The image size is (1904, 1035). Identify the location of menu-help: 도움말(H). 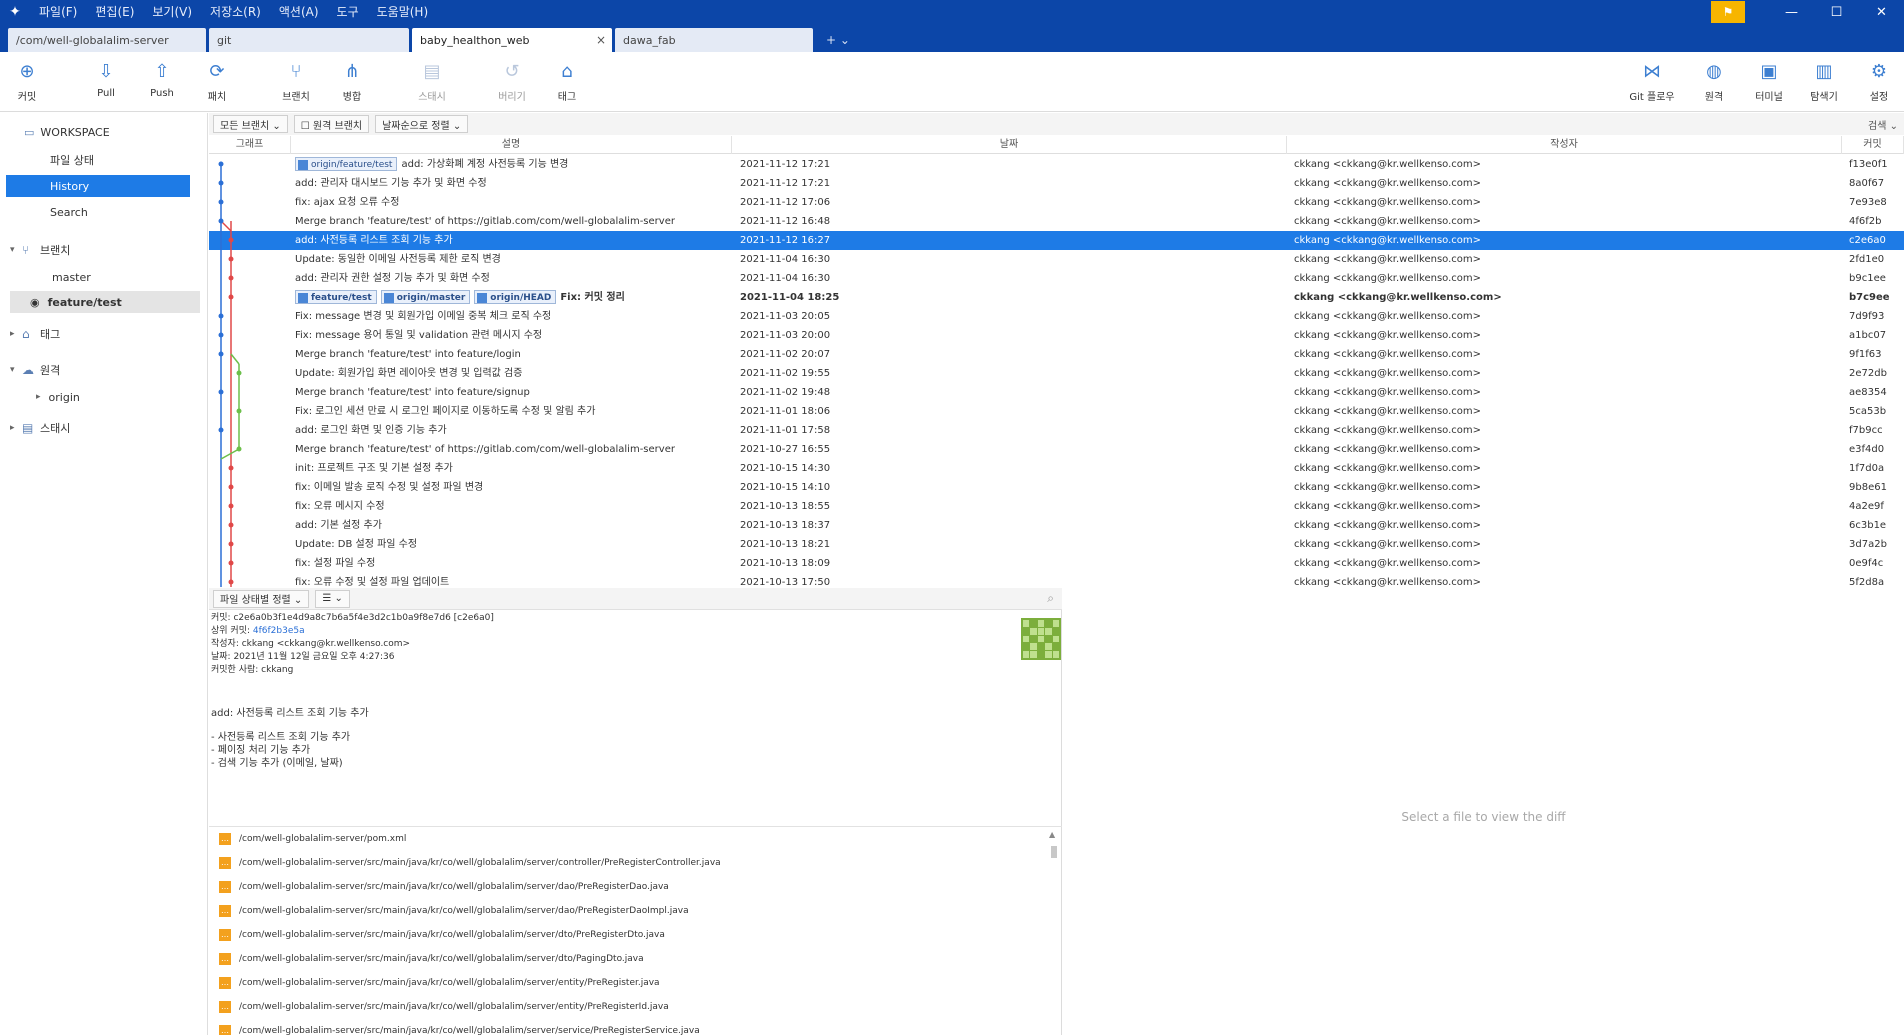
(403, 12).